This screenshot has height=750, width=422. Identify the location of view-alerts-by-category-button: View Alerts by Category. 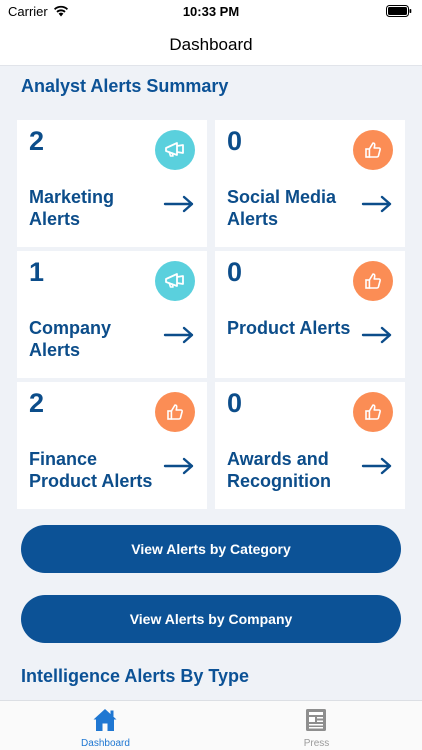
(211, 549).